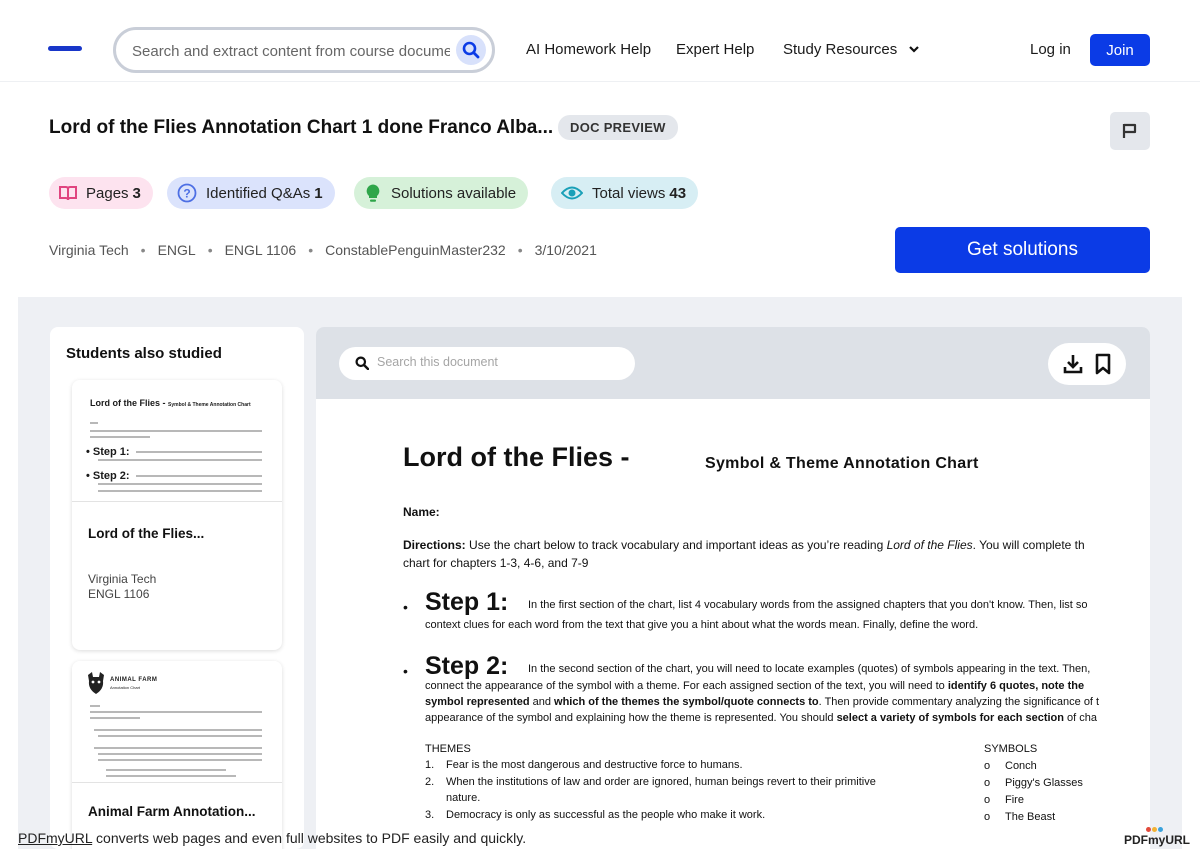 The image size is (1200, 849). I want to click on meta-date: 3/10/2021, so click(565, 250).